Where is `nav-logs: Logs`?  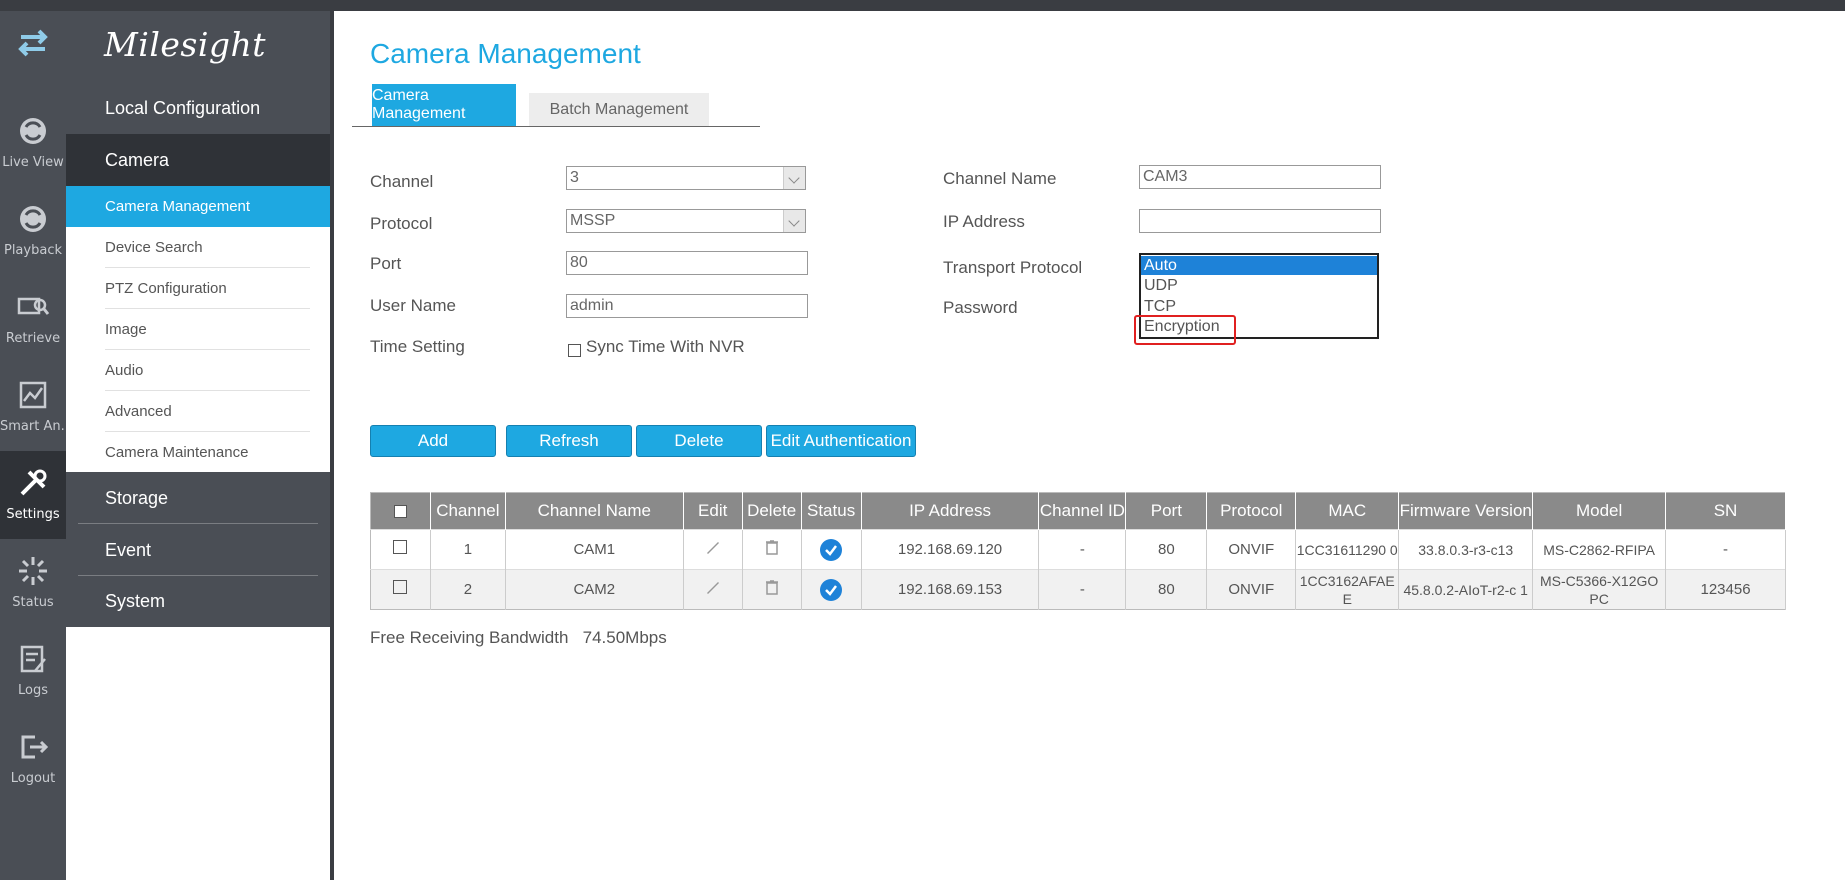
nav-logs: Logs is located at coordinates (33, 671).